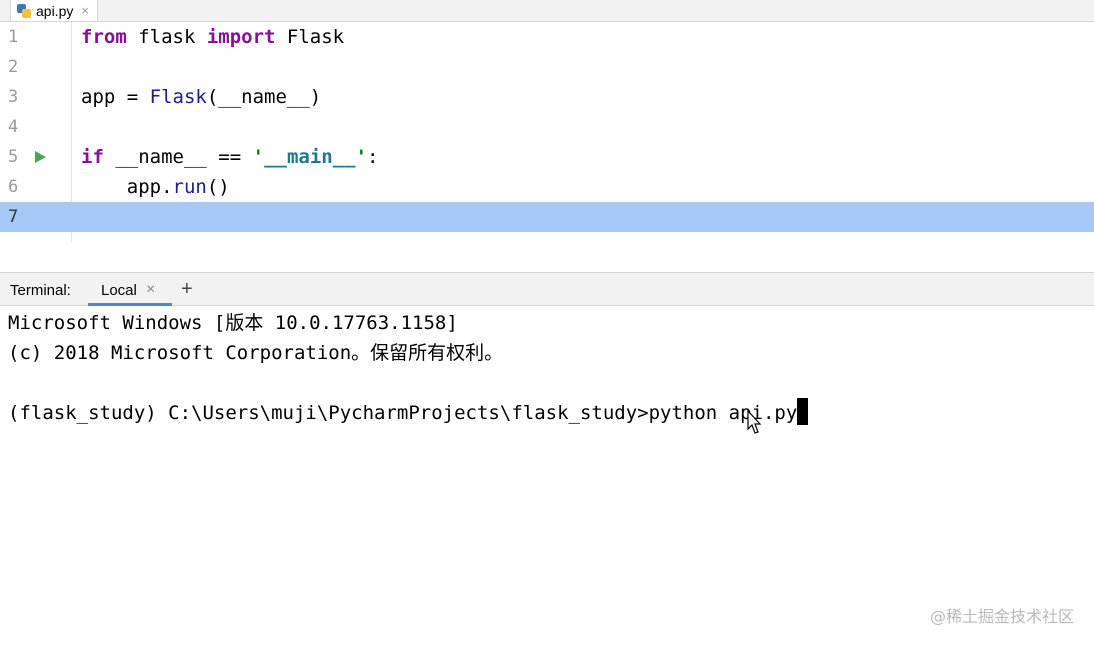  What do you see at coordinates (230, 157) in the screenshot?
I see `code-text: if __name__ == '__main__':` at bounding box center [230, 157].